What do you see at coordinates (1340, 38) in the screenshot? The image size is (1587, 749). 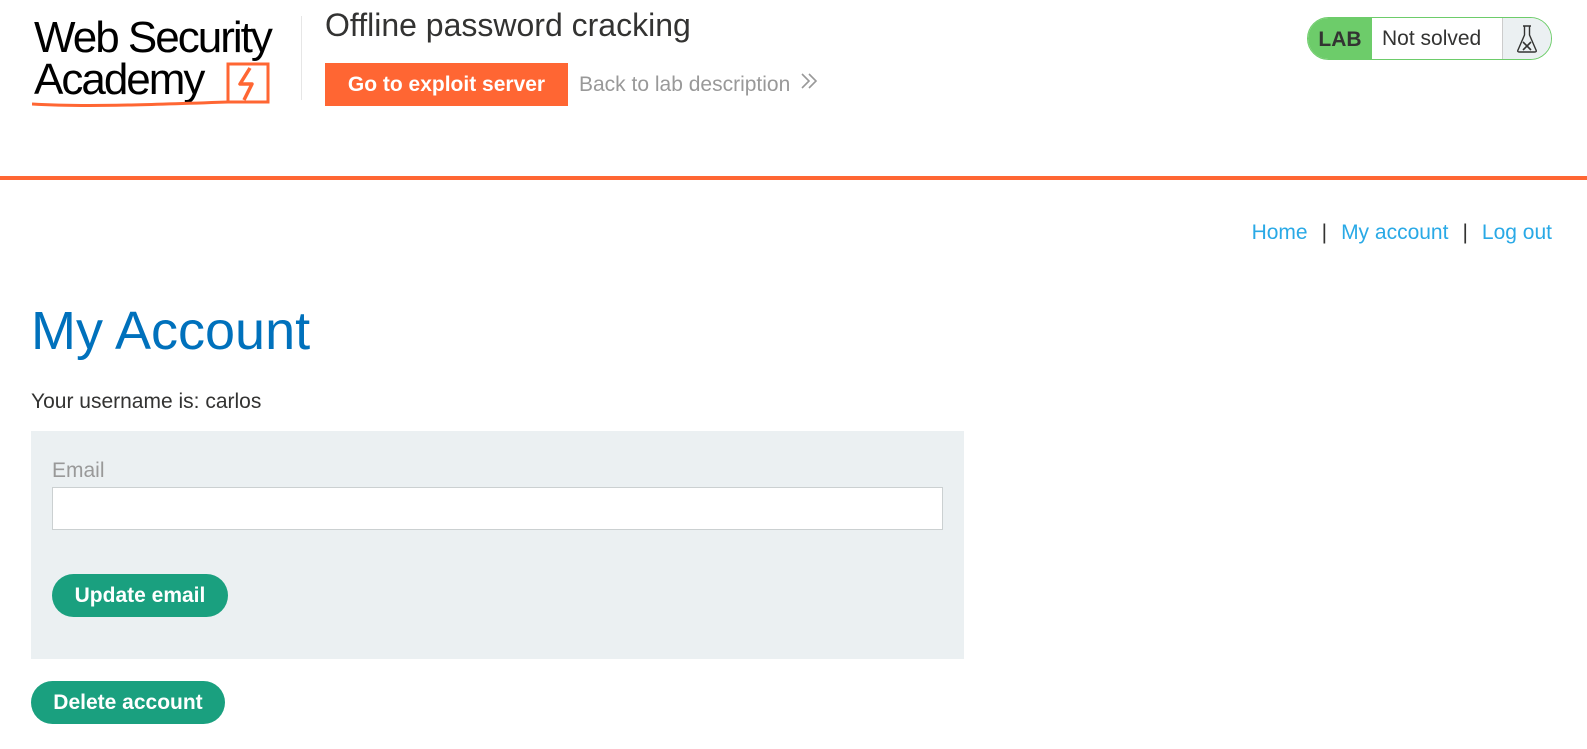 I see `lab-badge: LAB` at bounding box center [1340, 38].